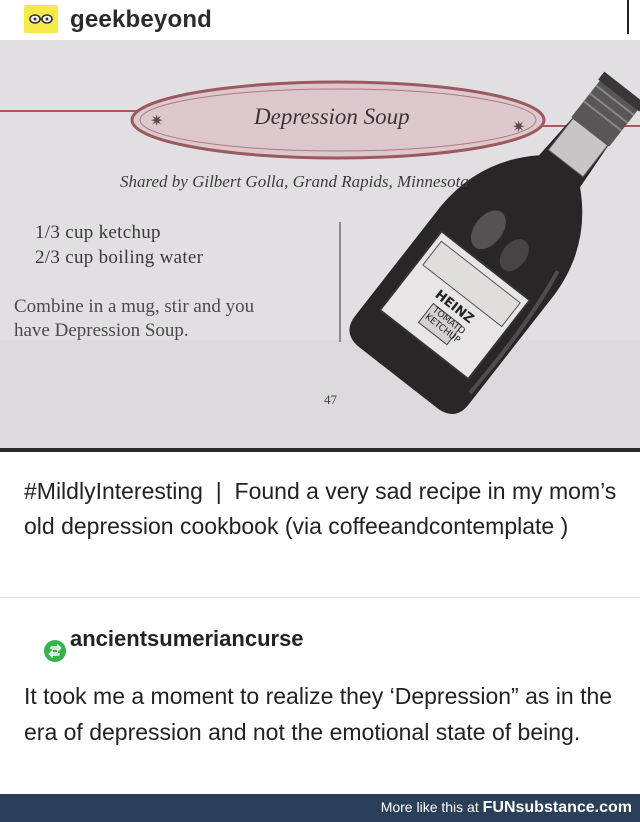 This screenshot has width=640, height=822. Describe the element at coordinates (55, 651) in the screenshot. I see `reblog-icon` at that location.